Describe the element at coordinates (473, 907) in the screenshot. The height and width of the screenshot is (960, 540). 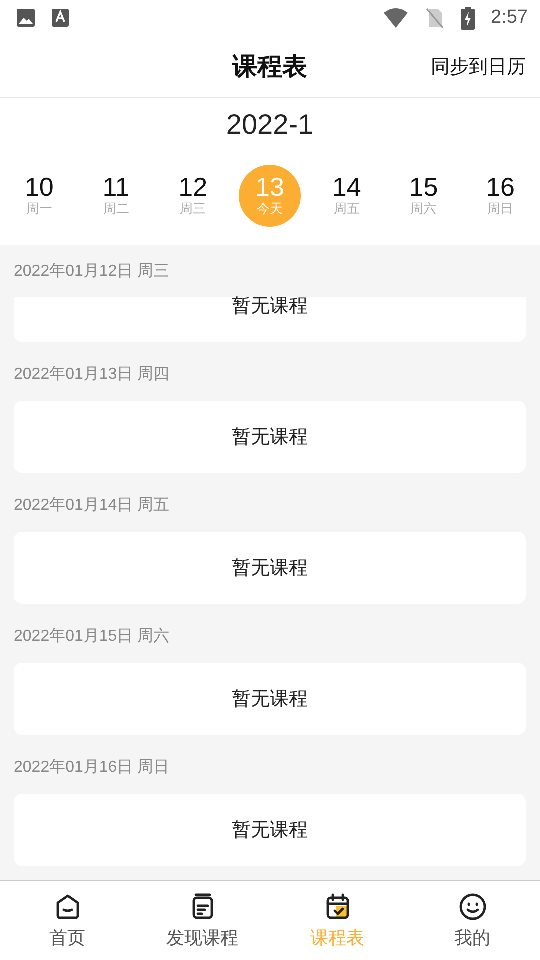
I see `smiley-icon` at that location.